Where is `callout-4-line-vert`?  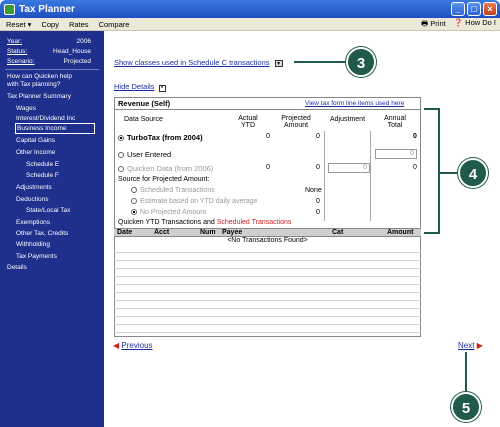
callout-4-line-vert is located at coordinates (439, 171).